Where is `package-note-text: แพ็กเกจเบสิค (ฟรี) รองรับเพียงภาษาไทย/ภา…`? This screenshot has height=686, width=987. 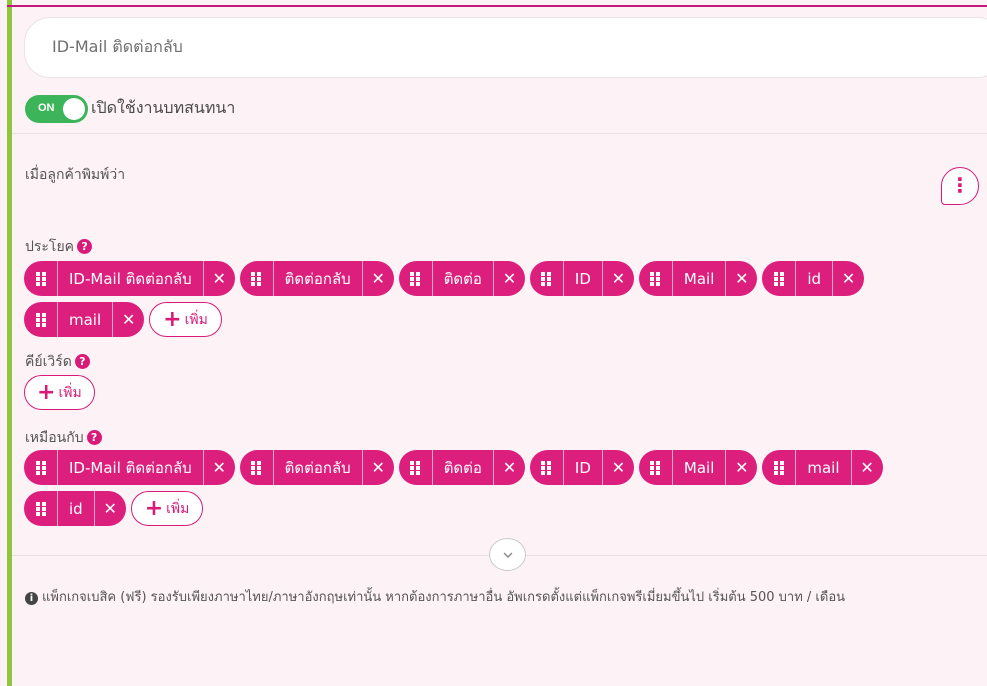 package-note-text: แพ็กเกจเบสิค (ฟรี) รองรับเพียงภาษาไทย/ภา… is located at coordinates (444, 597).